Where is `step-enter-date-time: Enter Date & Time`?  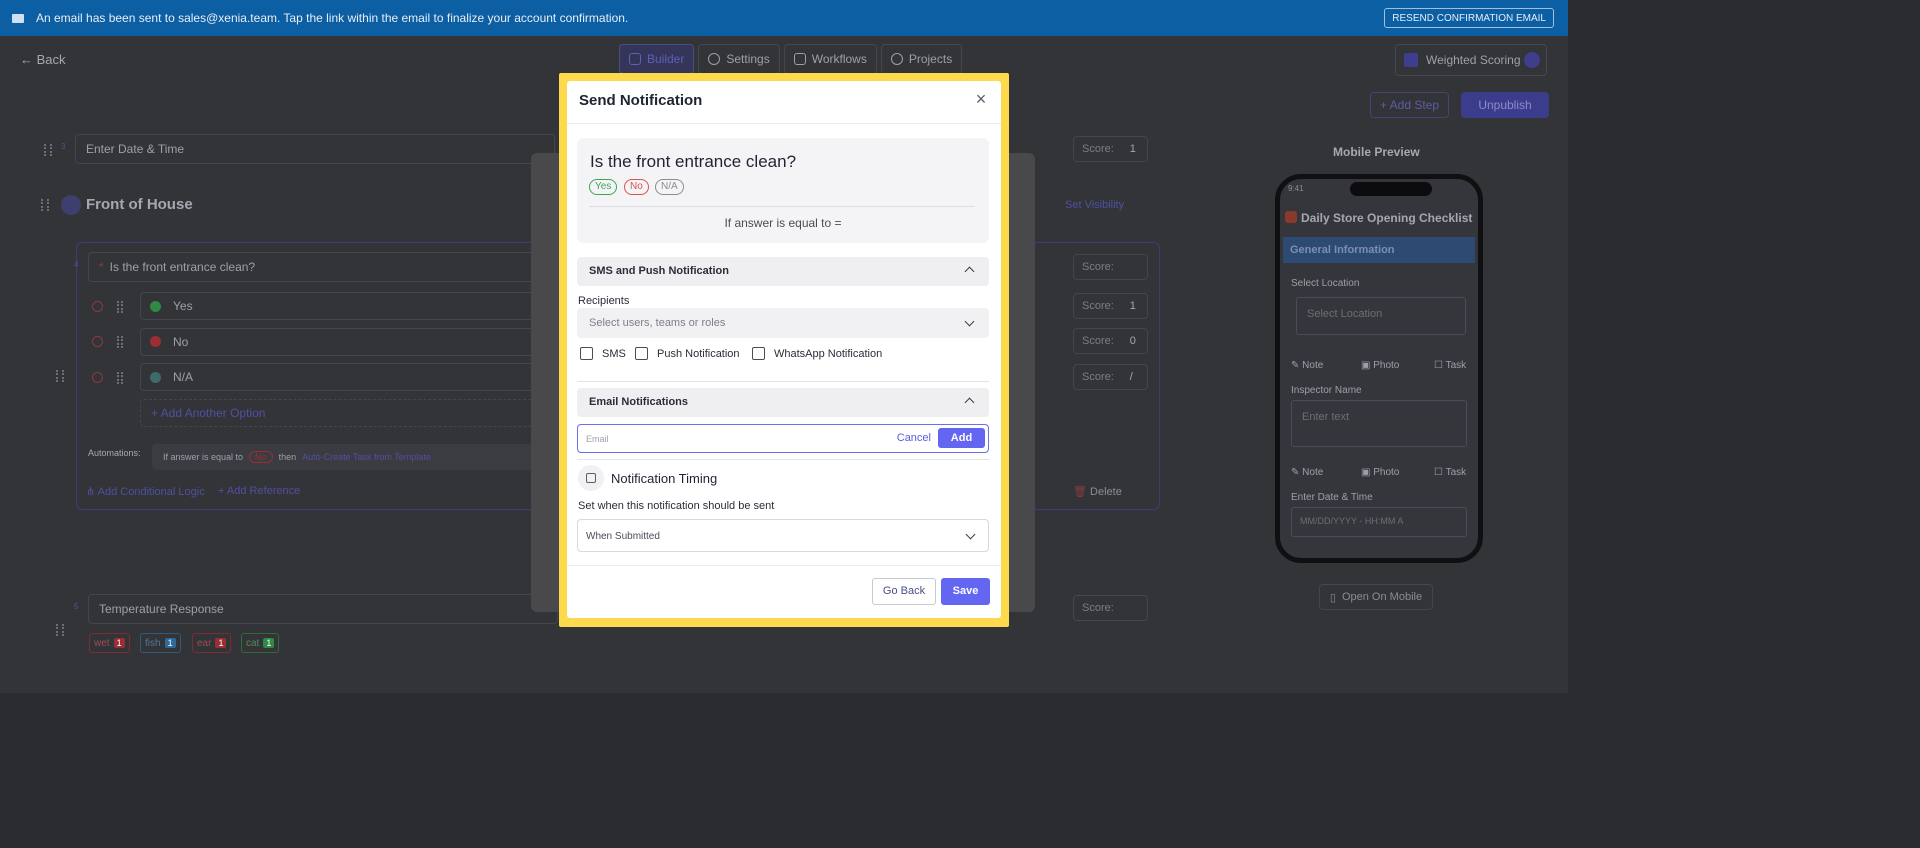
step-enter-date-time: Enter Date & Time is located at coordinates (315, 149).